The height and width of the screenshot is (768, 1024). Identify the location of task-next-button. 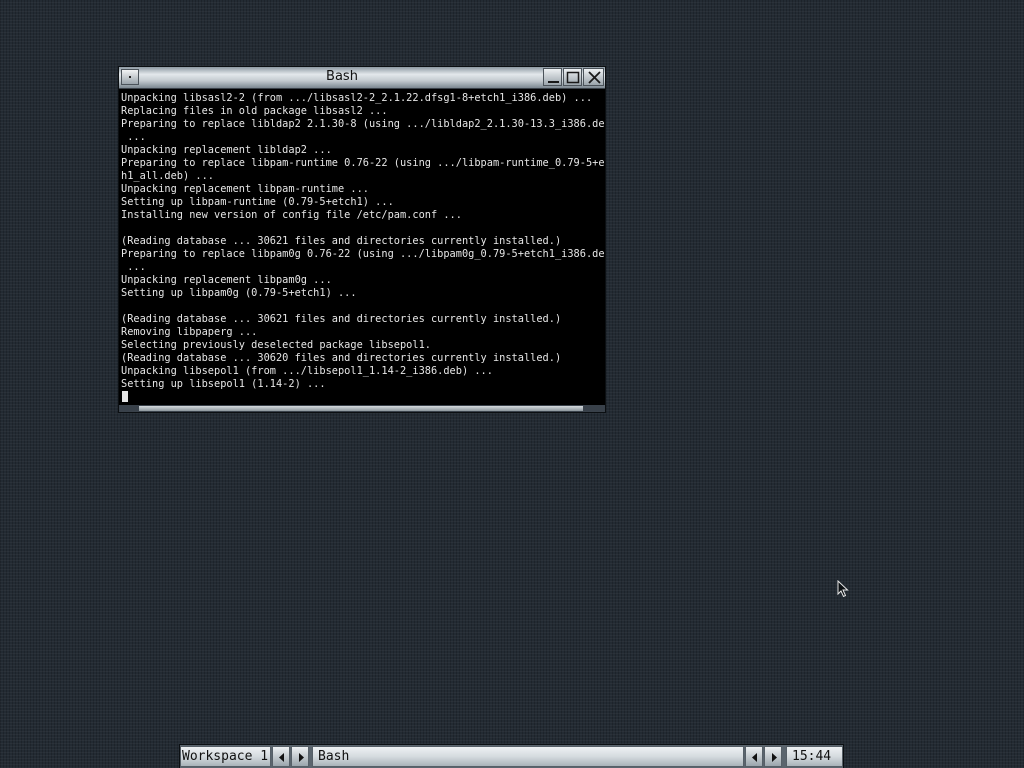
(773, 756).